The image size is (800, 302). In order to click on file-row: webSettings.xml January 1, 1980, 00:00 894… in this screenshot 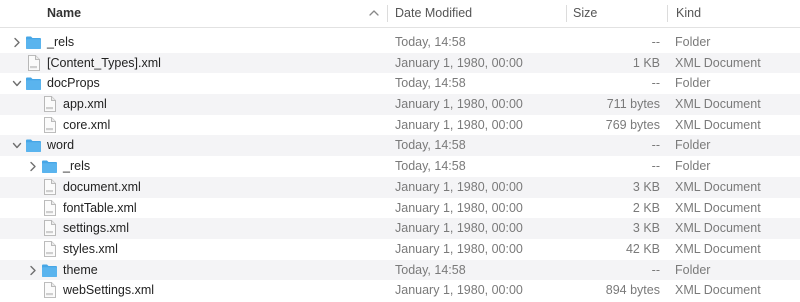, I will do `click(400, 290)`.